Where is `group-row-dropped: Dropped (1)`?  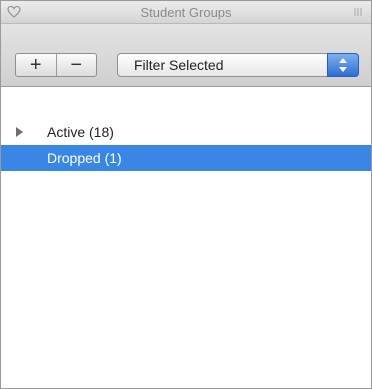 group-row-dropped: Dropped (1) is located at coordinates (186, 158).